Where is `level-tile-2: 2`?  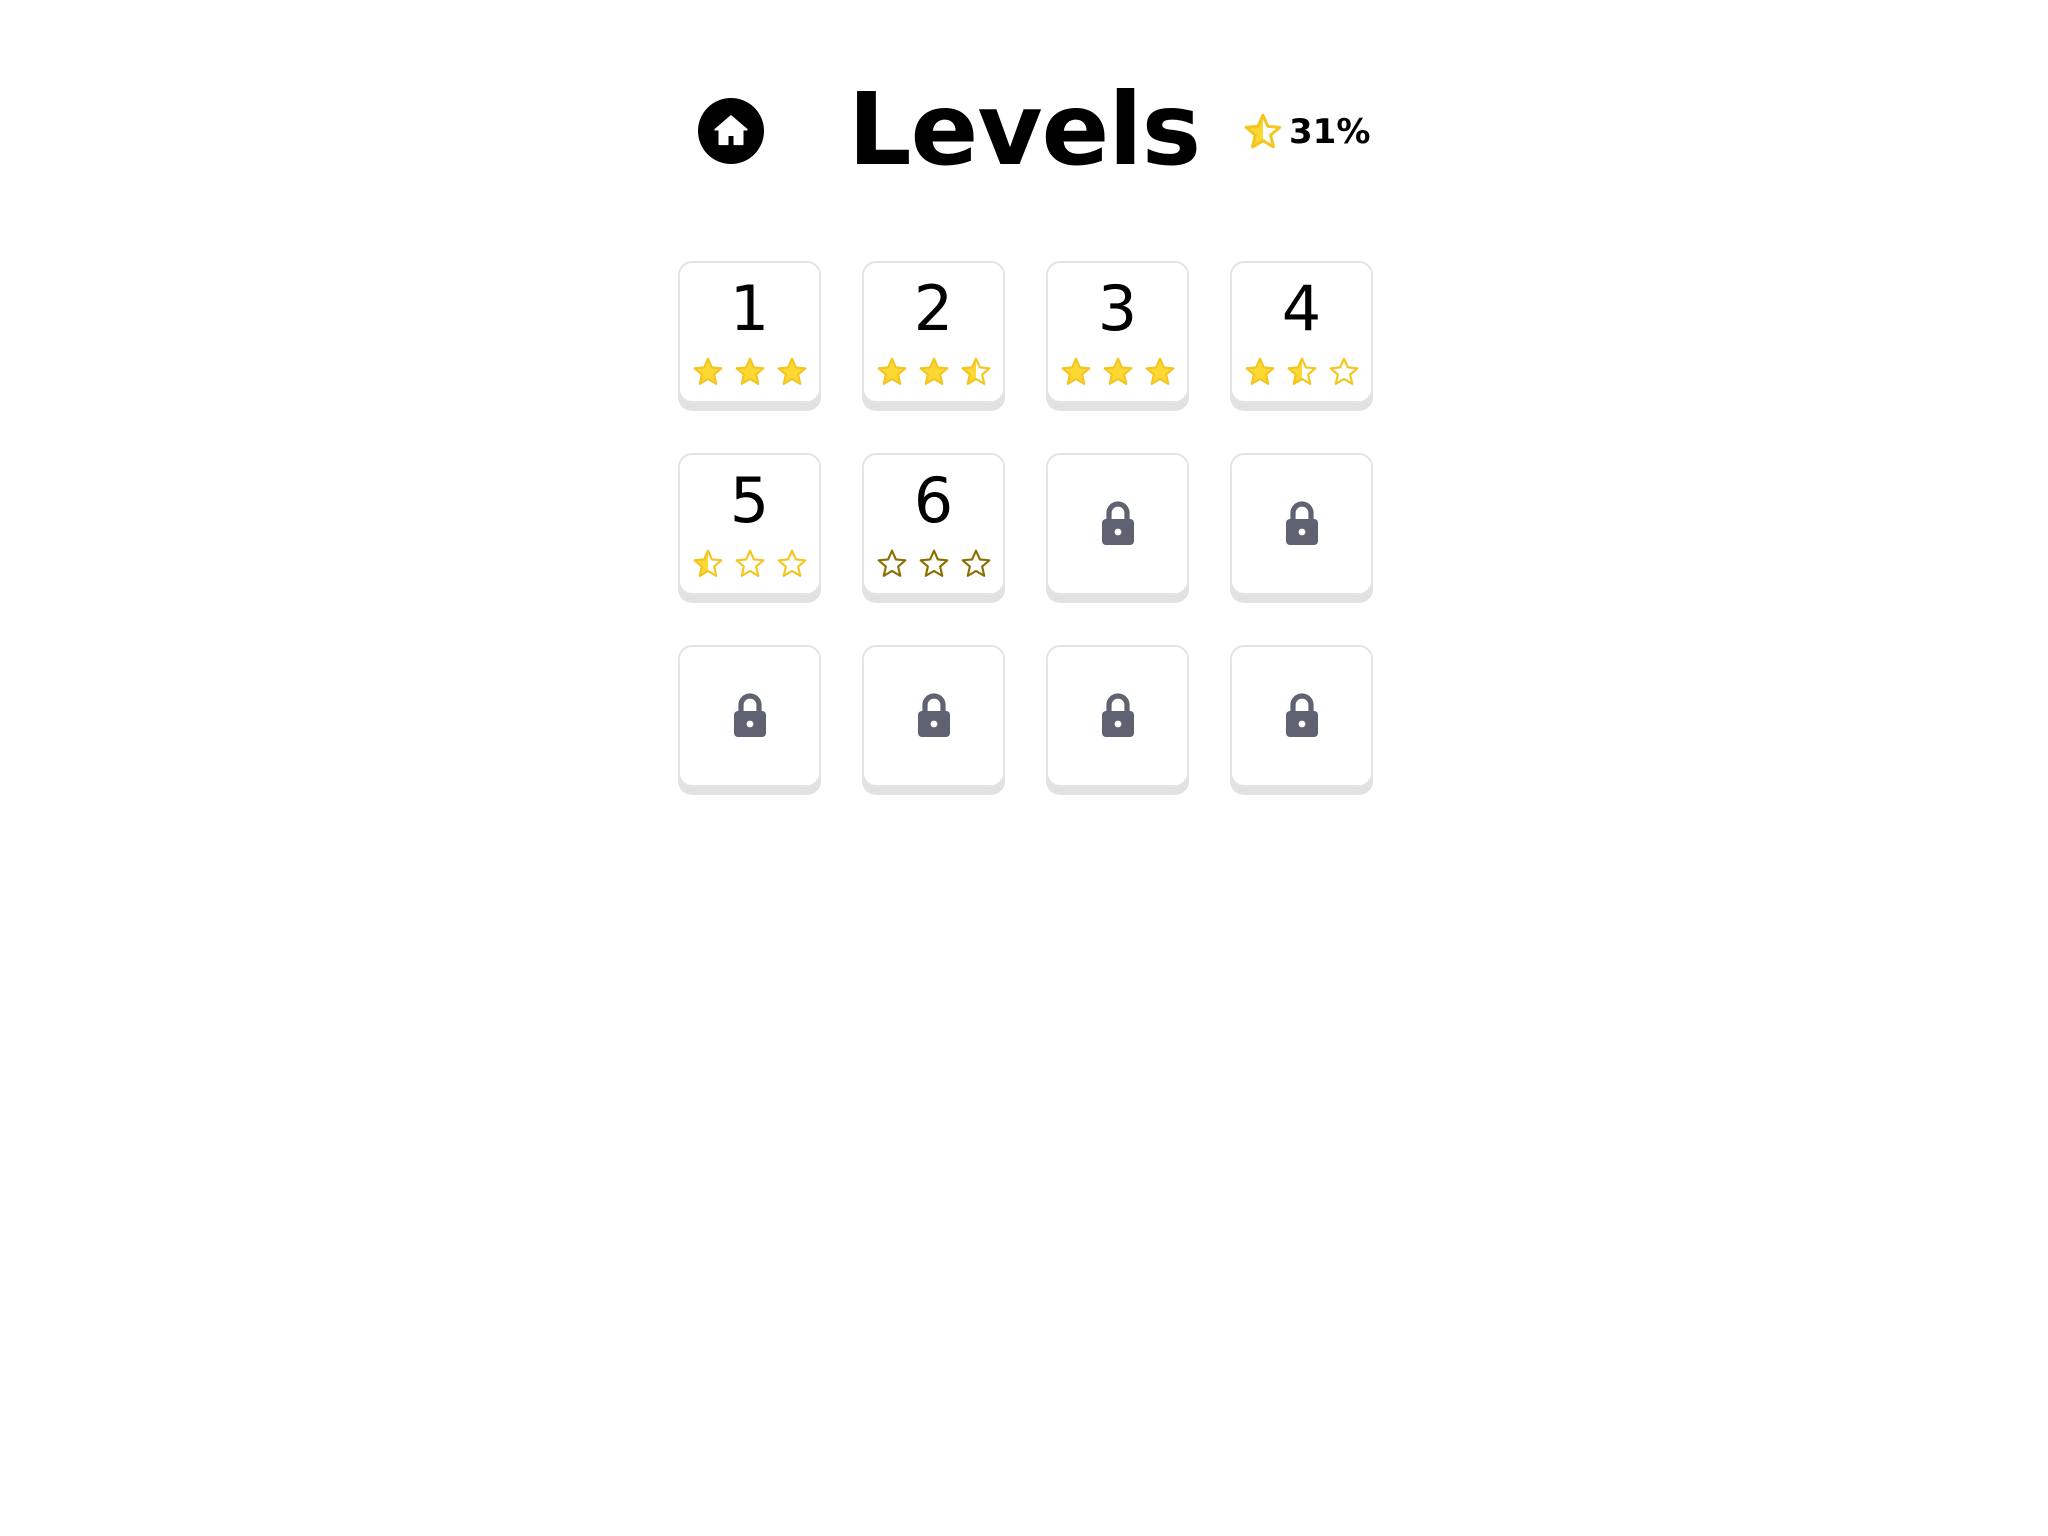
level-tile-2: 2 is located at coordinates (933, 332).